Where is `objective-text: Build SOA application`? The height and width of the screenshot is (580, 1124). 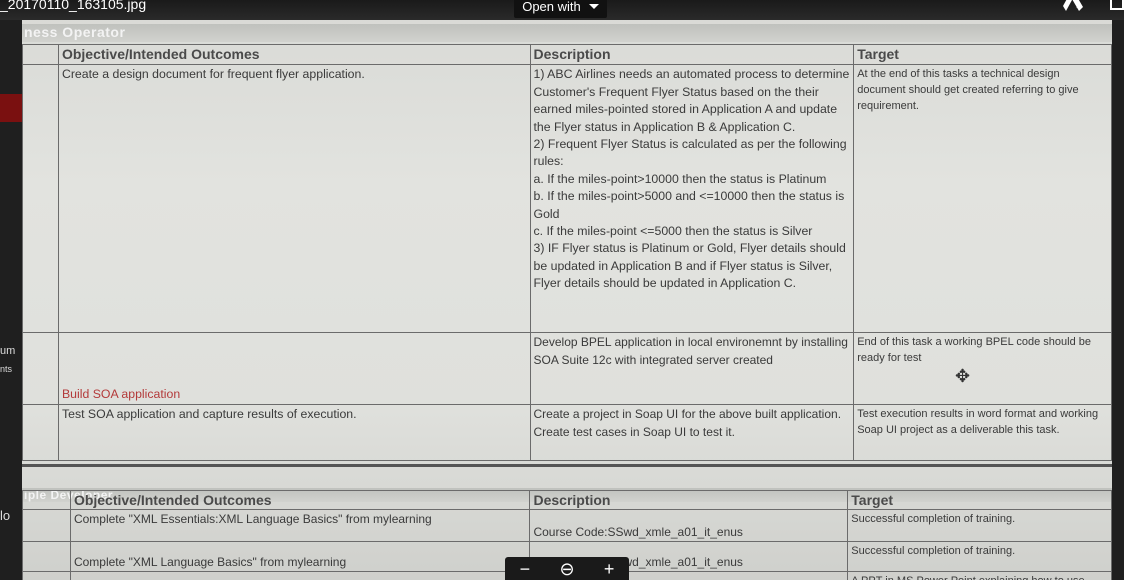 objective-text: Build SOA application is located at coordinates (121, 394).